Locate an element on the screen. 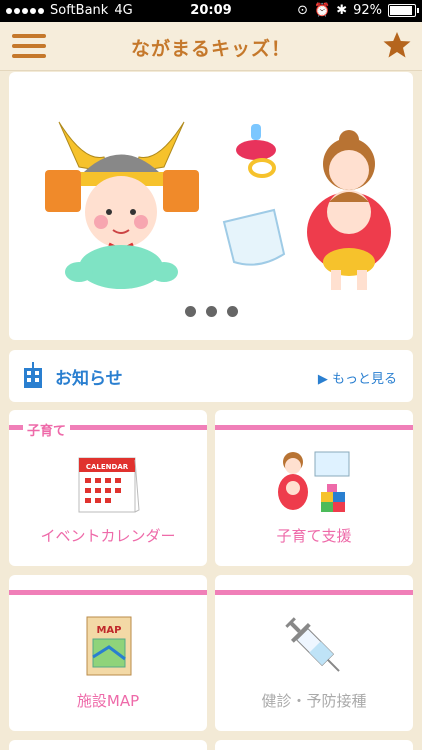  app-title: ながまるキッズ！ is located at coordinates (210, 49).